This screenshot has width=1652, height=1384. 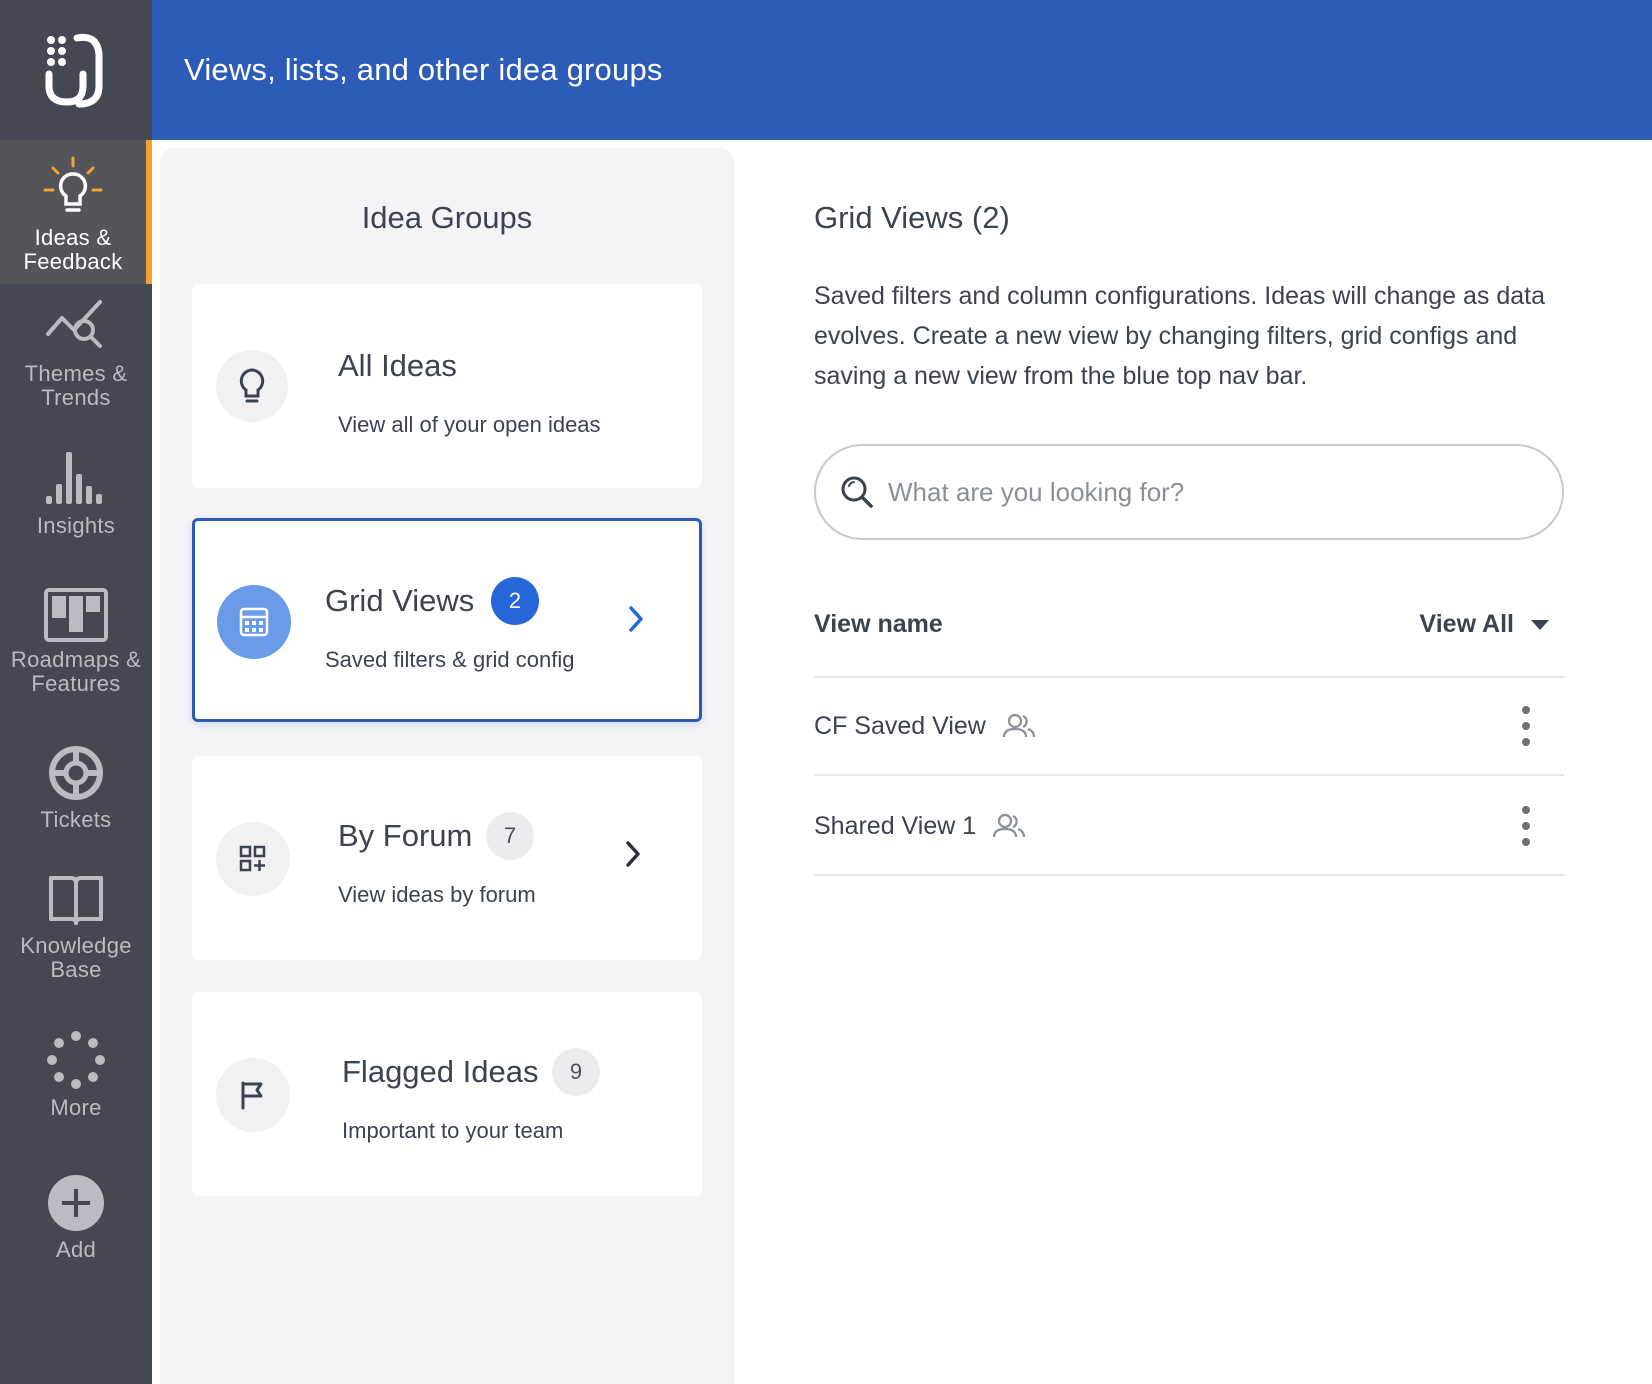 I want to click on nav-insights: Insights, so click(x=76, y=494).